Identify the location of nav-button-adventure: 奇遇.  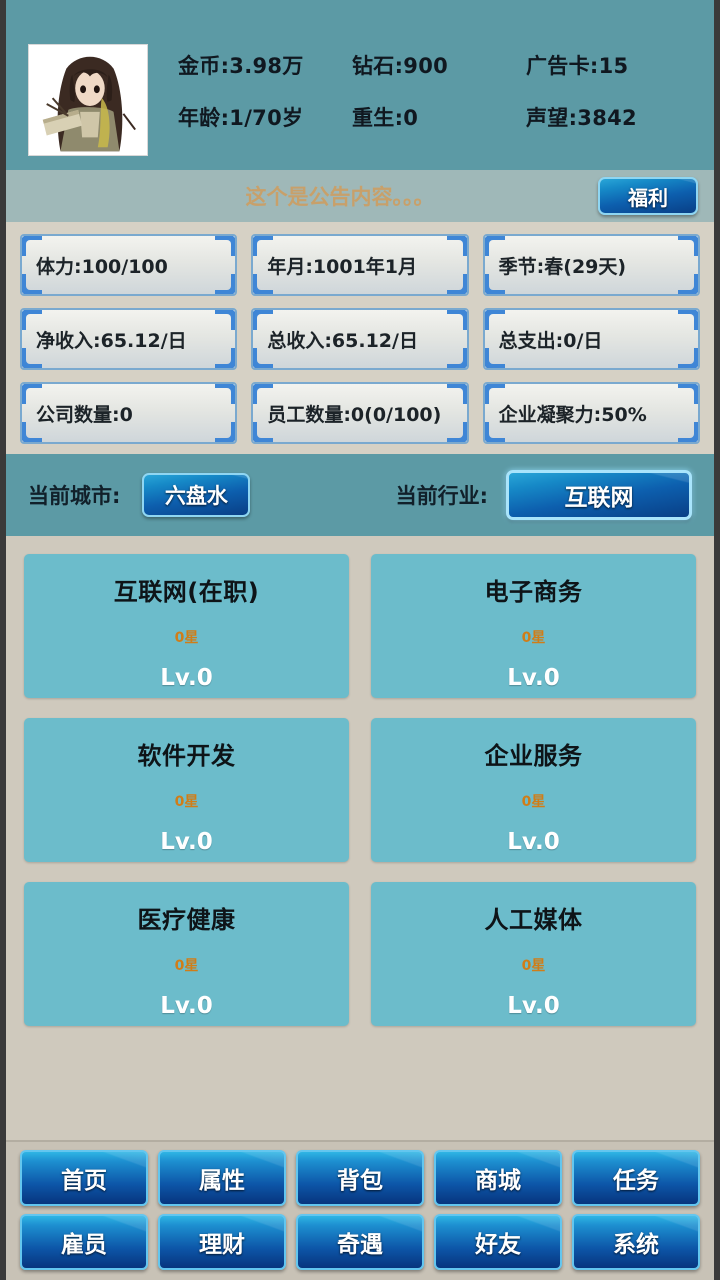
(360, 1242).